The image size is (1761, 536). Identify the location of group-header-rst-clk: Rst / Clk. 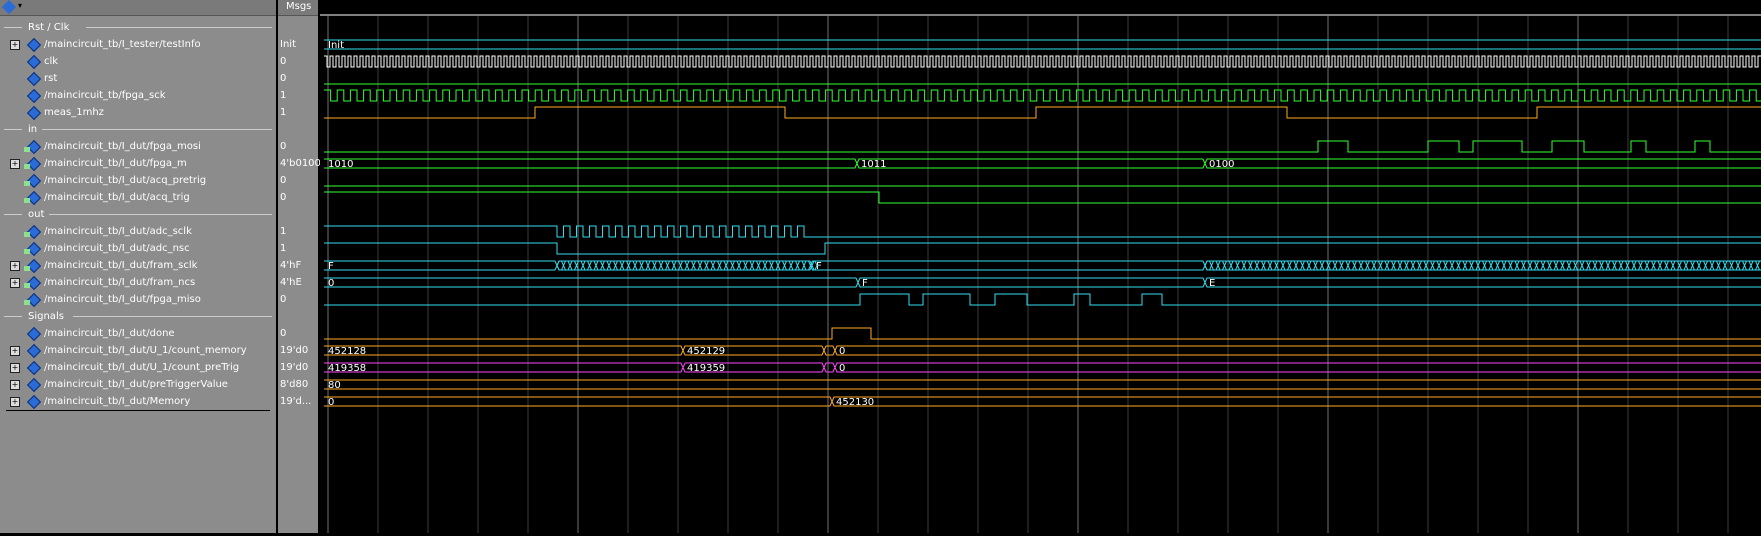
(138, 27).